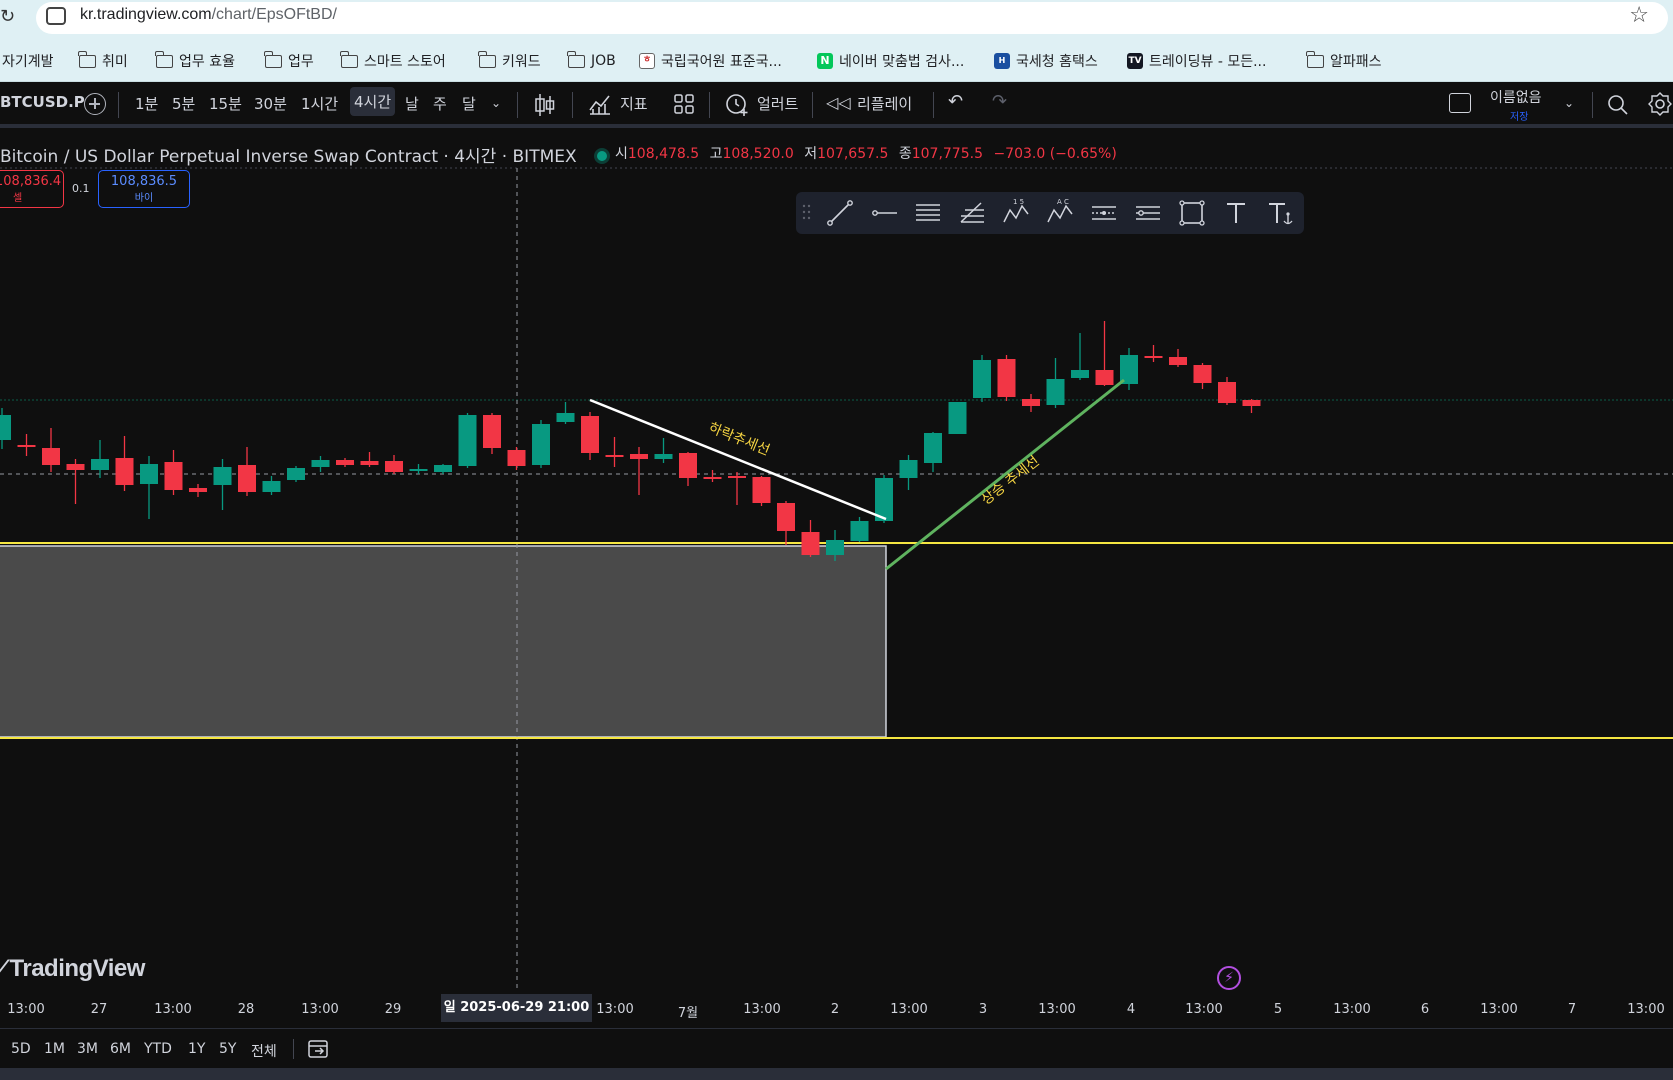 The width and height of the screenshot is (1673, 1080). What do you see at coordinates (443, 641) in the screenshot?
I see `zone-rectangle` at bounding box center [443, 641].